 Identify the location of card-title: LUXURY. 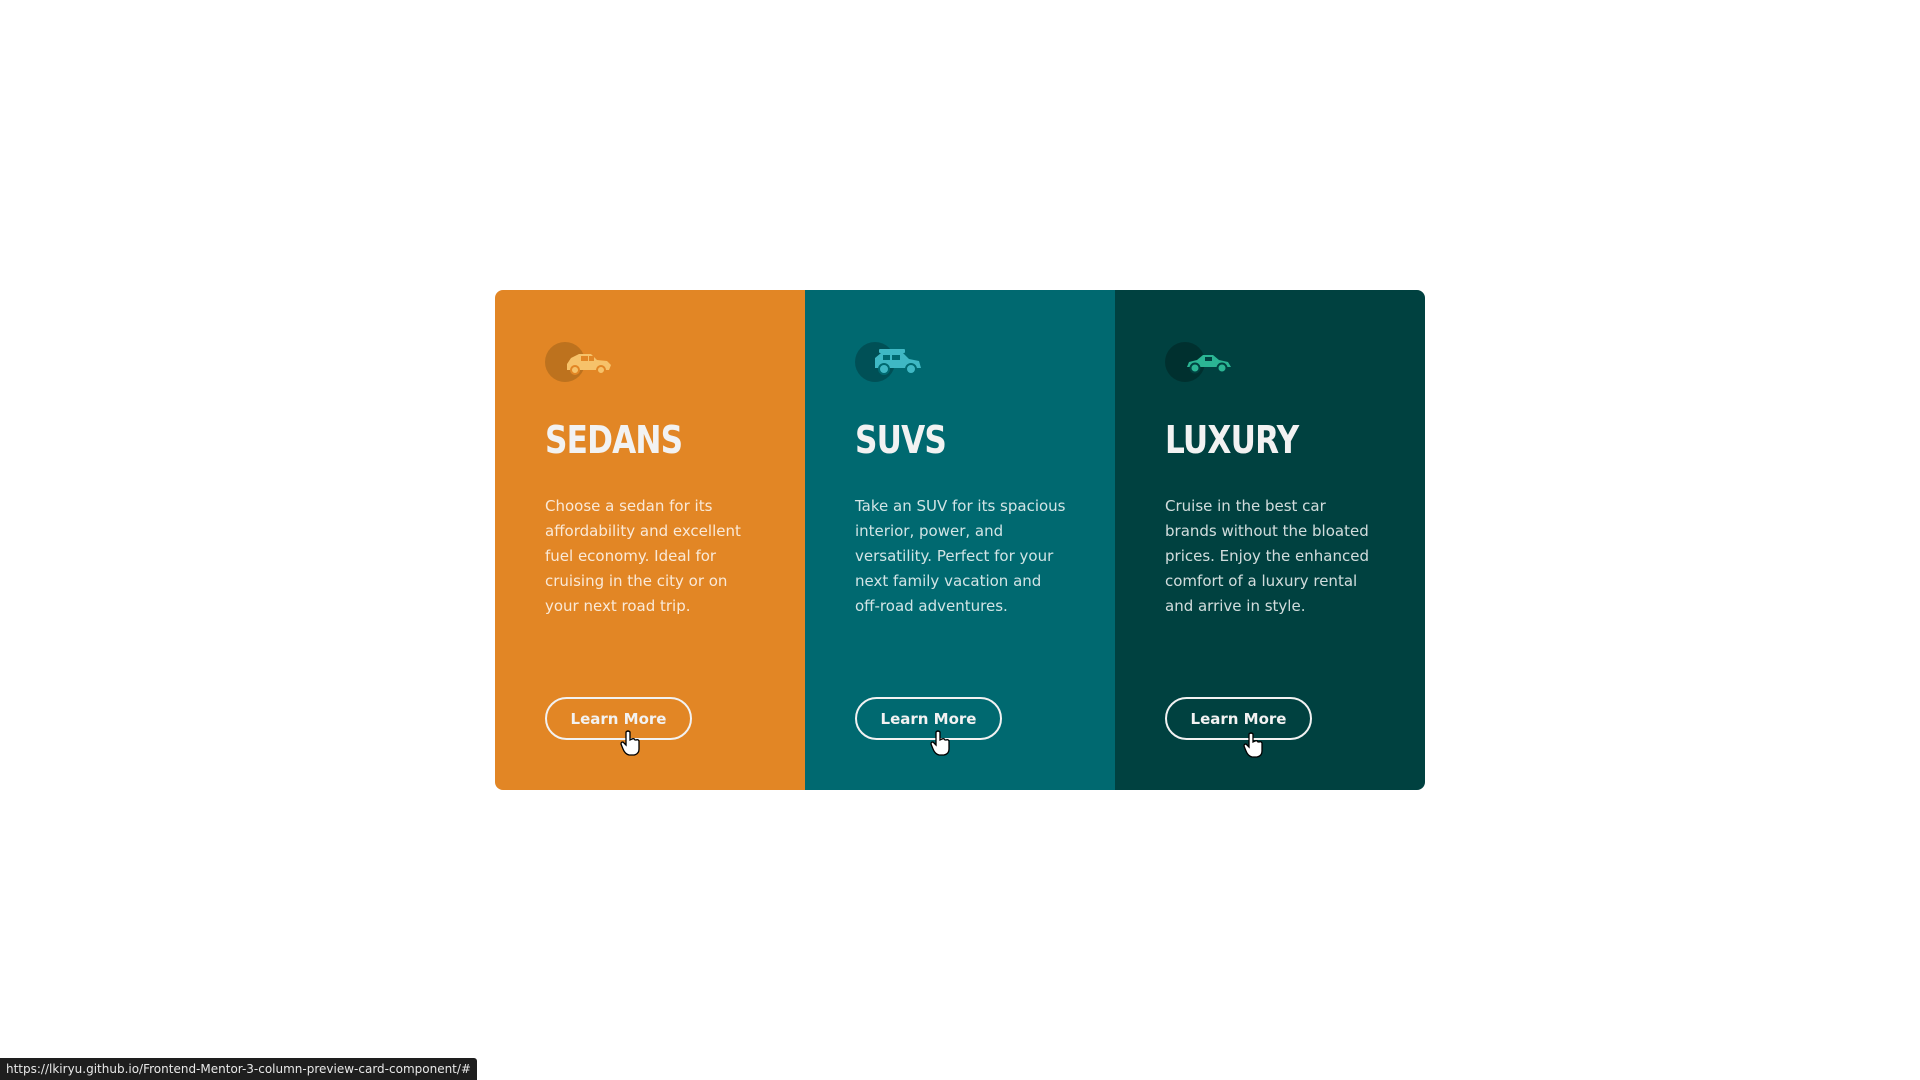
(1232, 440).